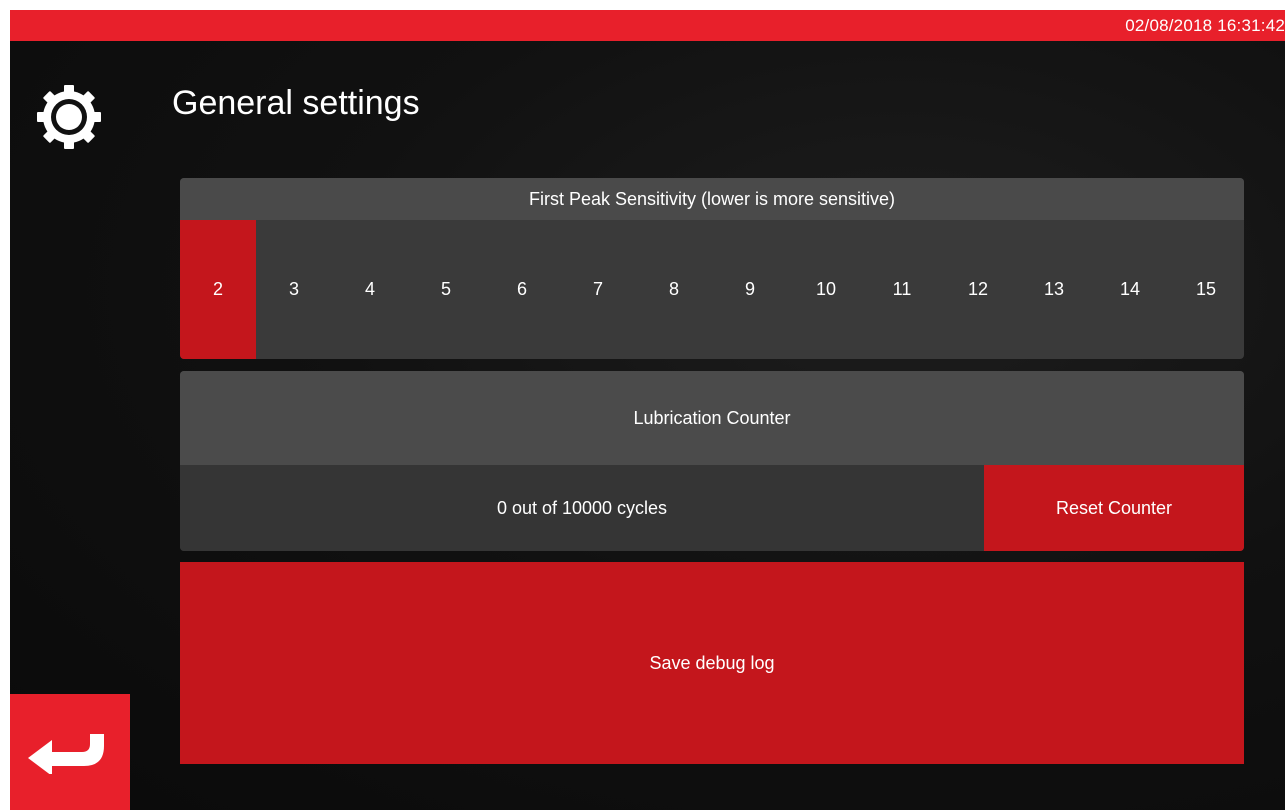 This screenshot has height=810, width=1285. I want to click on back-arrow-icon, so click(66, 754).